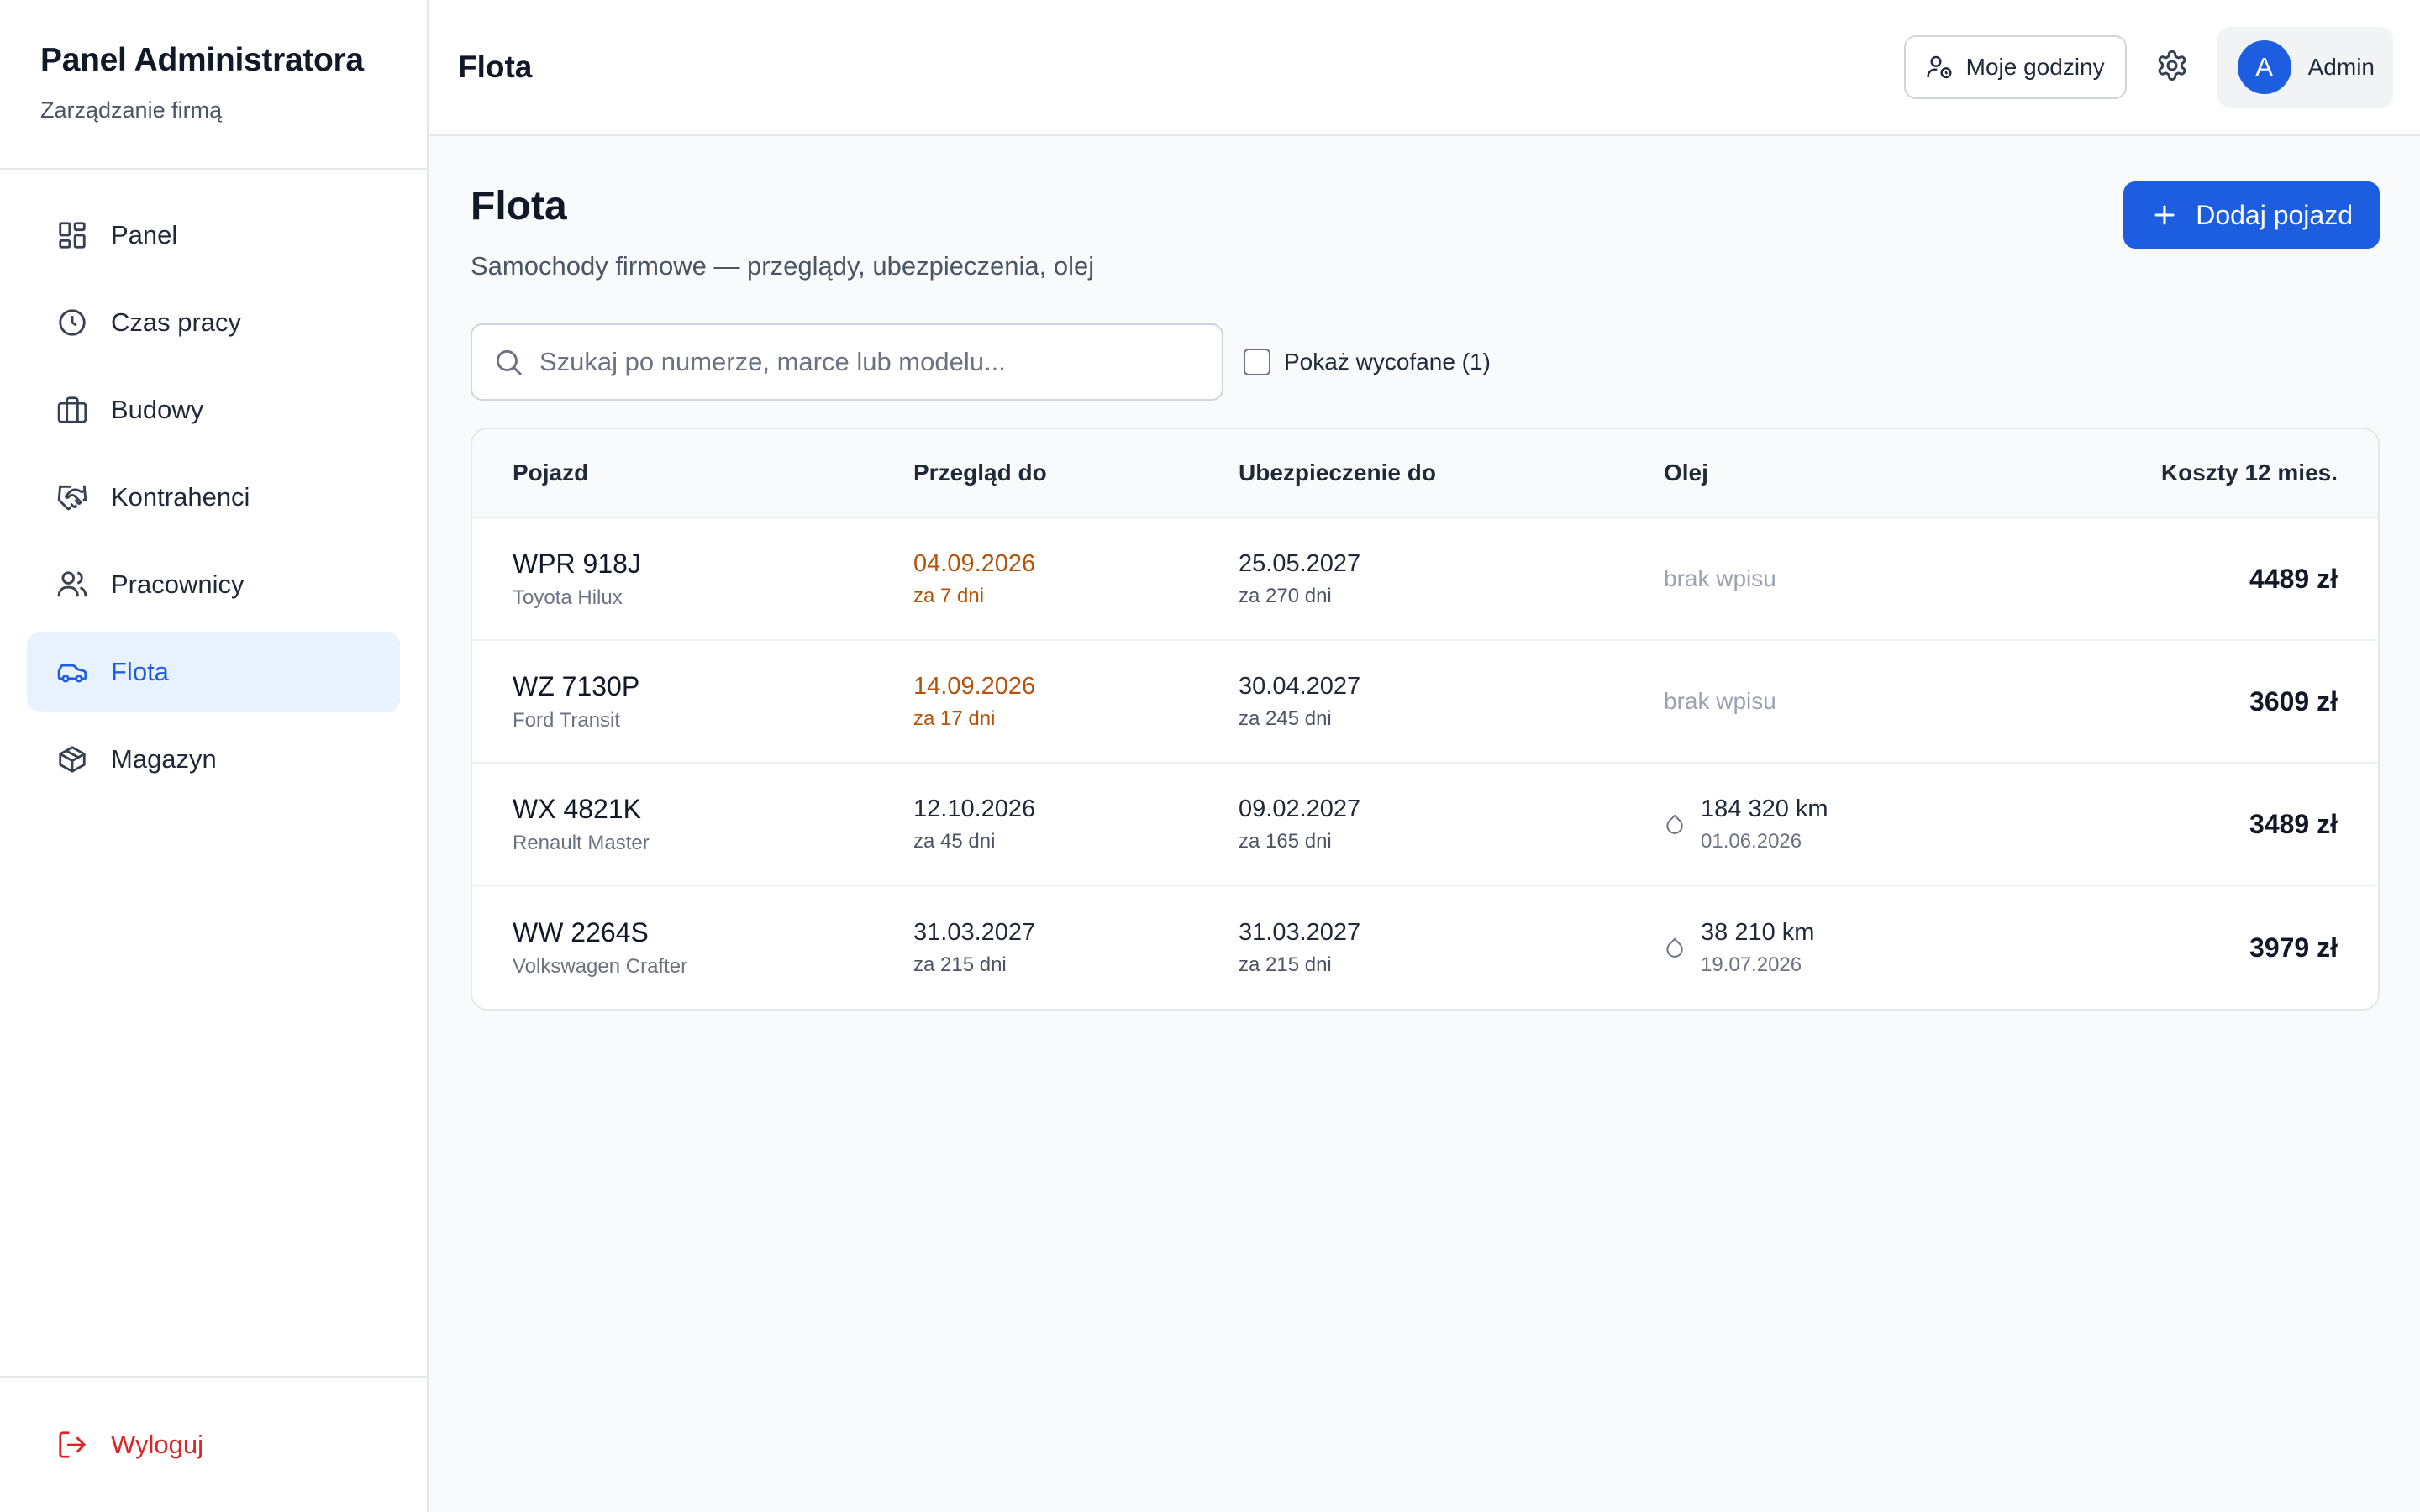 This screenshot has width=2420, height=1512. I want to click on droplet-icon, so click(1676, 947).